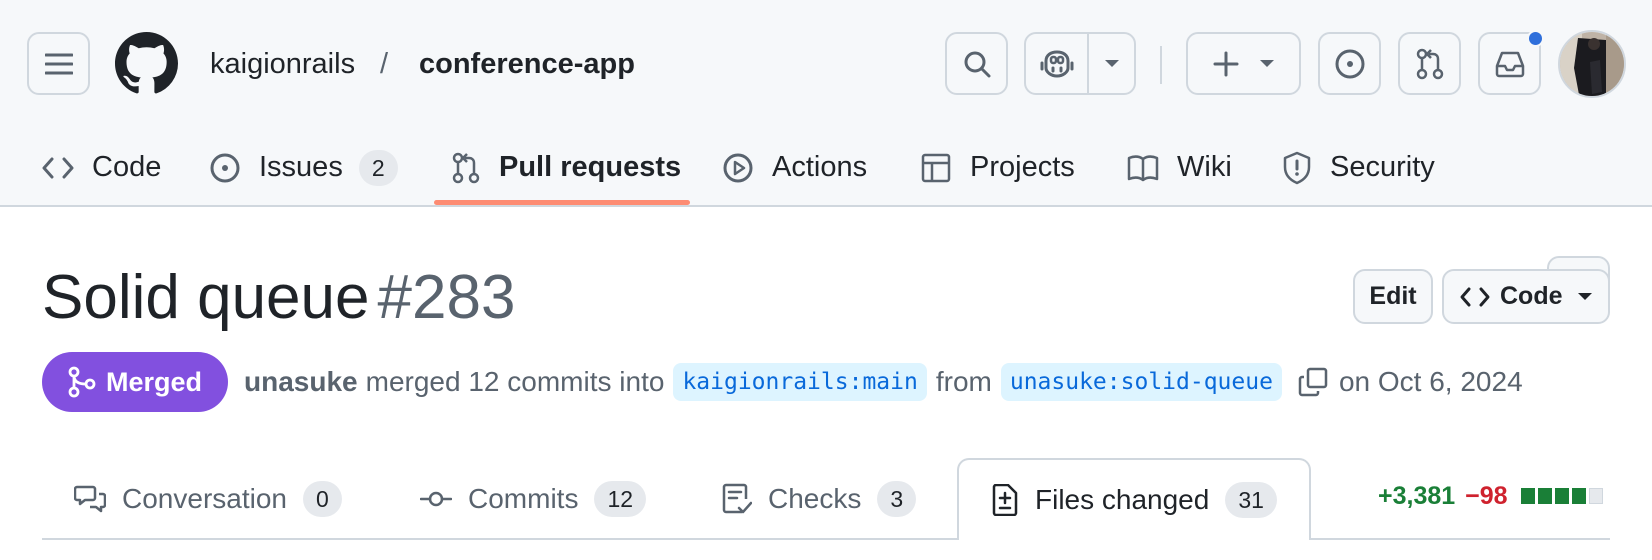 This screenshot has height=560, width=1652. Describe the element at coordinates (1313, 382) in the screenshot. I see `copy-icon` at that location.